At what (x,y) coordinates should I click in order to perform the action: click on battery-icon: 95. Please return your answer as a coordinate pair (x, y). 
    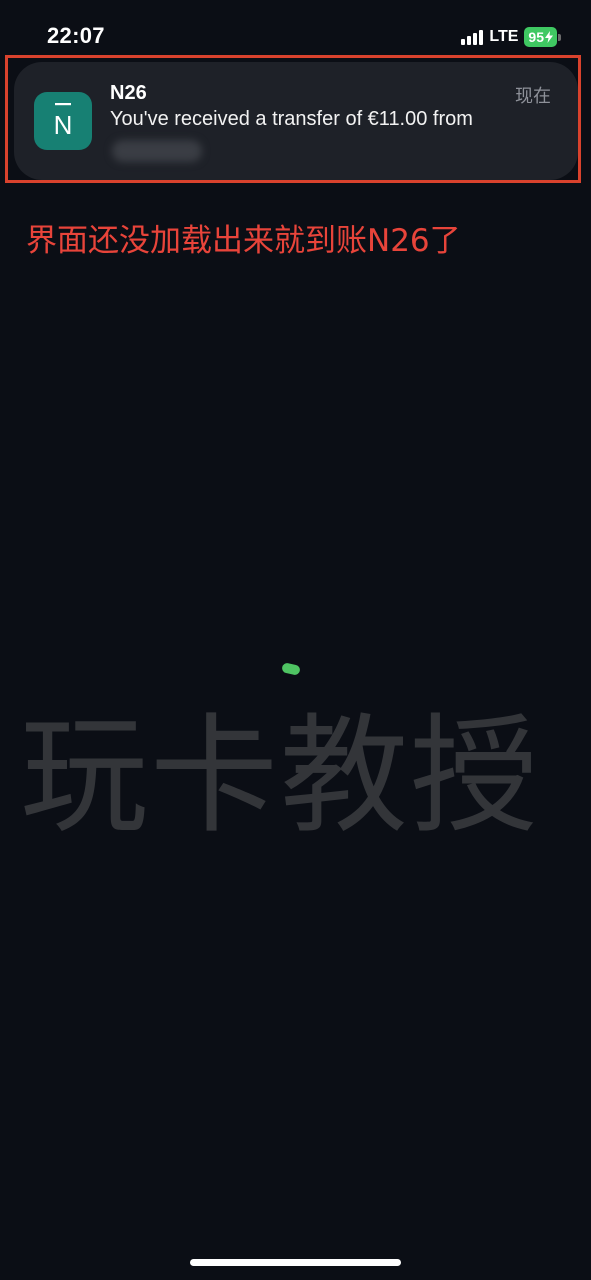
    Looking at the image, I should click on (542, 37).